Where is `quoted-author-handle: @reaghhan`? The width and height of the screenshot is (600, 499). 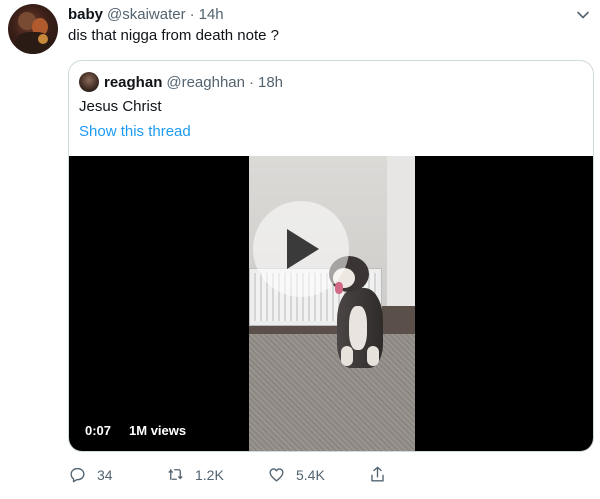 quoted-author-handle: @reaghhan is located at coordinates (205, 82).